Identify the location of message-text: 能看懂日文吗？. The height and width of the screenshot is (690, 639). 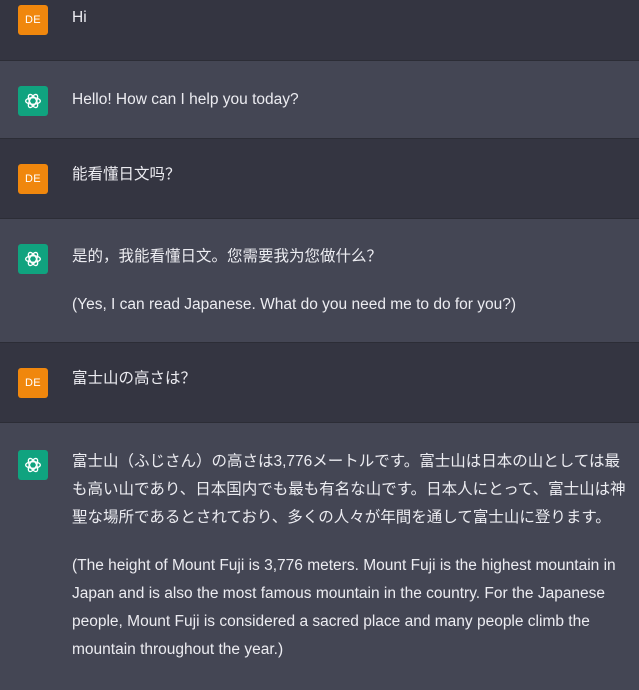
(350, 164).